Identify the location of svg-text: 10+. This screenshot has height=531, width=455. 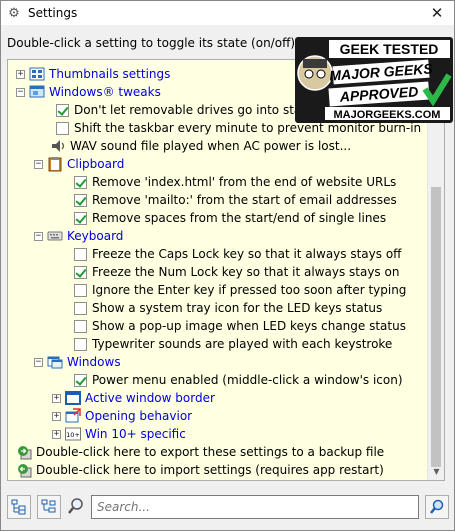
(73, 435).